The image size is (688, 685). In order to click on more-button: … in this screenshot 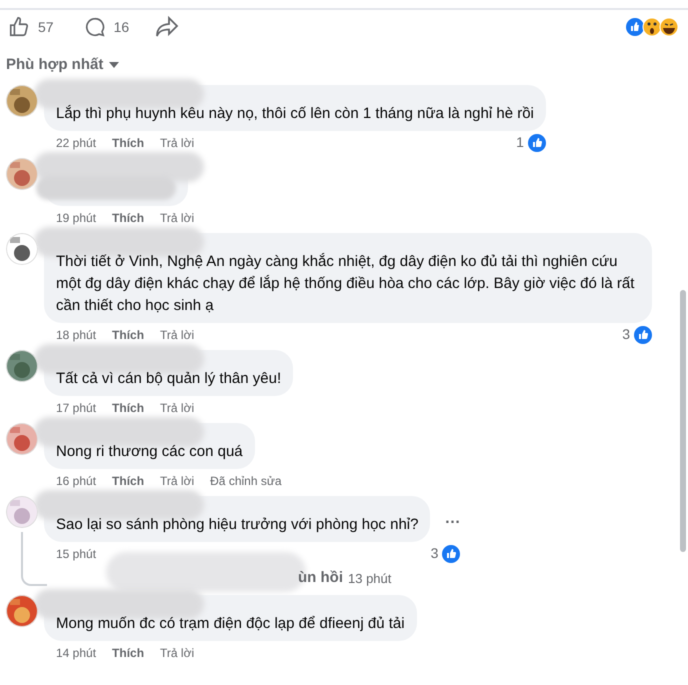, I will do `click(452, 518)`.